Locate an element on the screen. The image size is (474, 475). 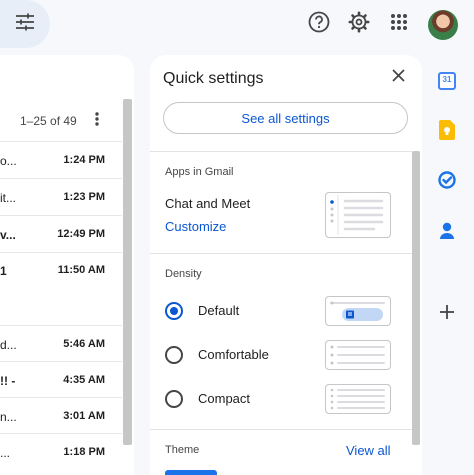
help-button is located at coordinates (319, 24).